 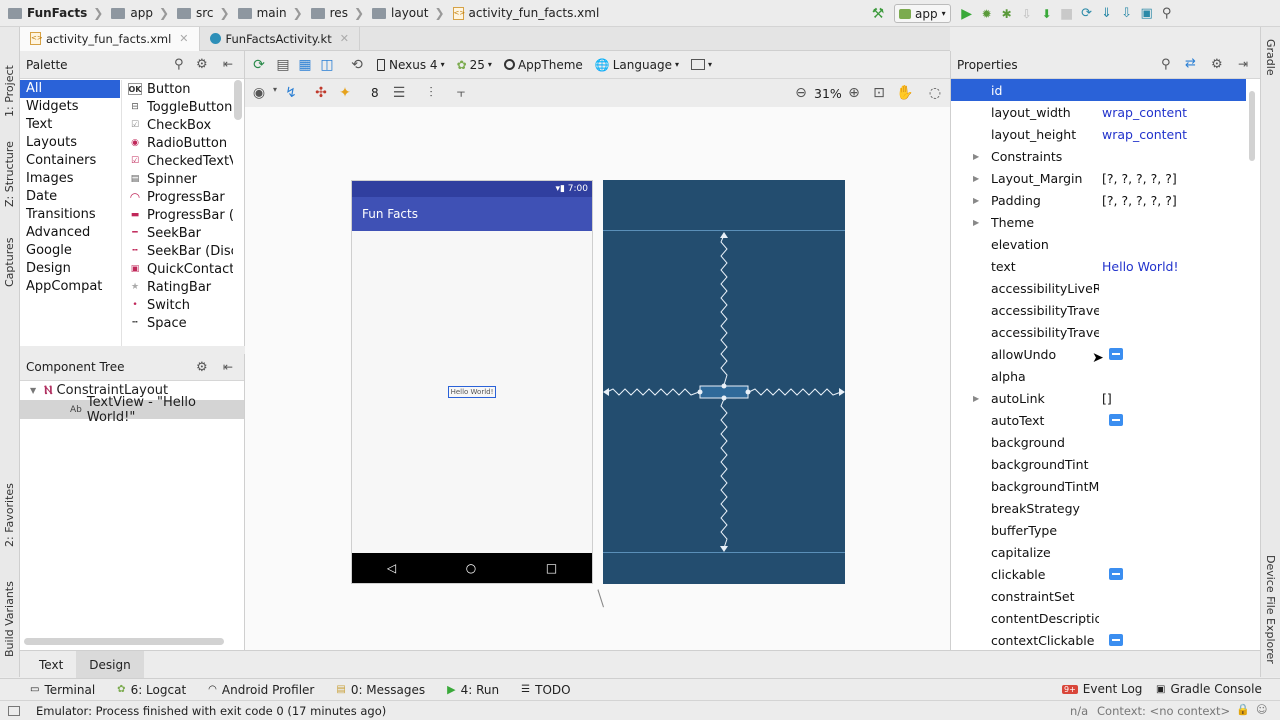 I want to click on palette-category-all: All, so click(x=70, y=89).